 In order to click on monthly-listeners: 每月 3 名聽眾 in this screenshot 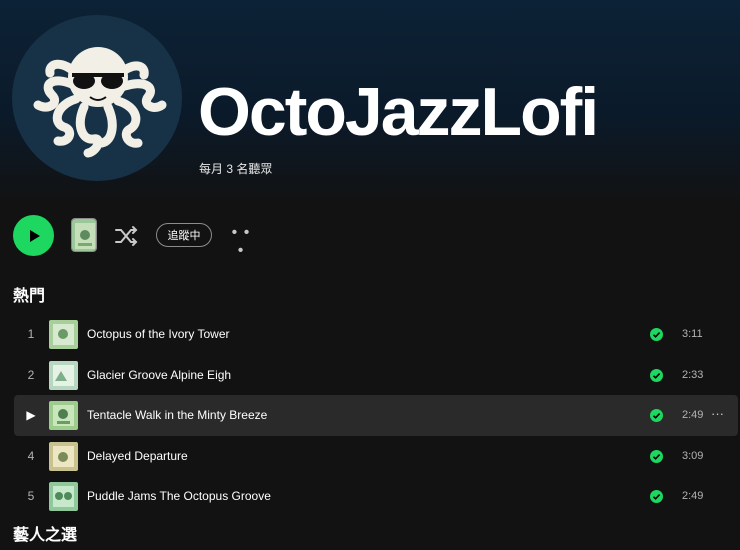, I will do `click(236, 169)`.